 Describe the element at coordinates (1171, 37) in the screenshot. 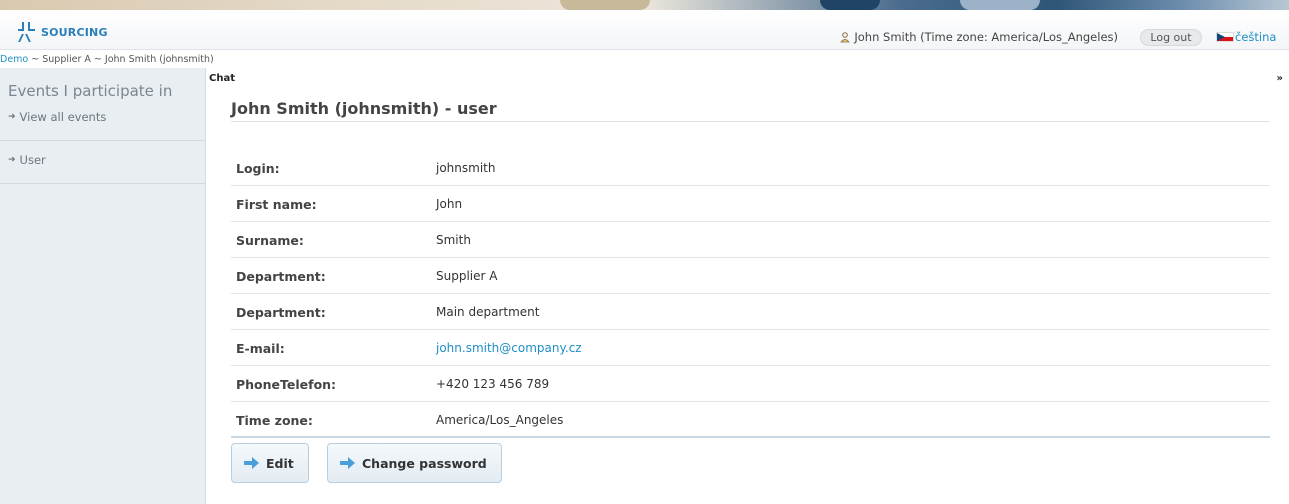

I see `logout-button: Log out` at that location.